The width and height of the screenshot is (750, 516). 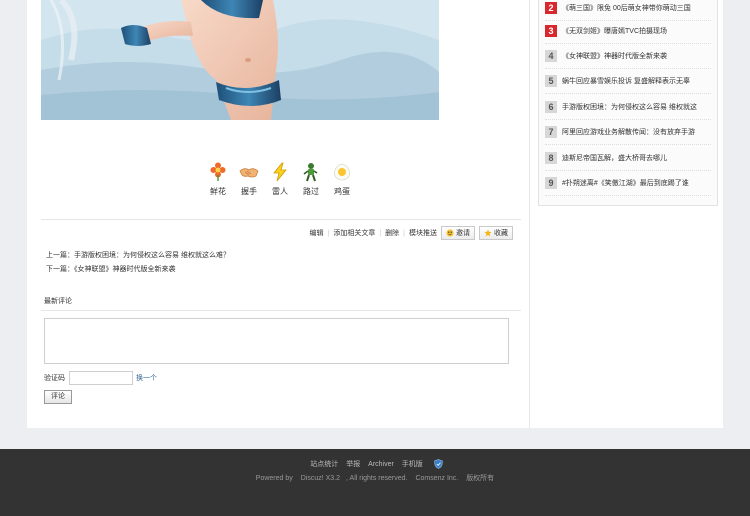 I want to click on footer-link-mobile: 手机版, so click(x=412, y=464).